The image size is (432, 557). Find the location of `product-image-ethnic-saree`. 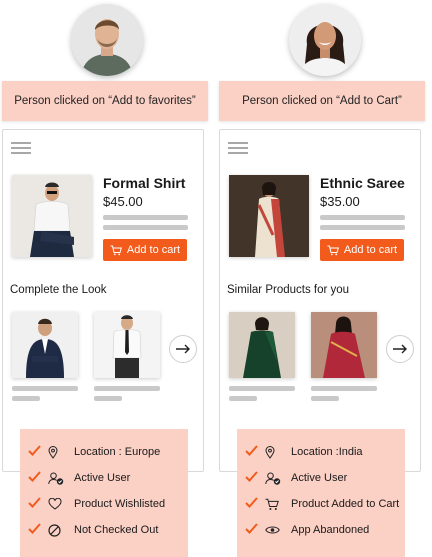

product-image-ethnic-saree is located at coordinates (269, 216).